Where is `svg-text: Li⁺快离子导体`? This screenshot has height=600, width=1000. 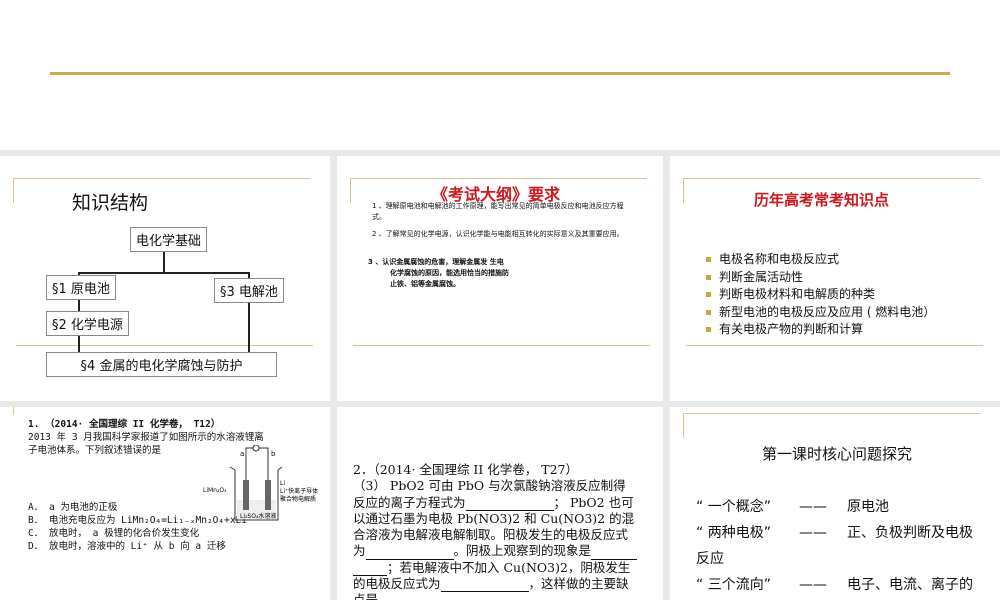 svg-text: Li⁺快离子导体 is located at coordinates (299, 491).